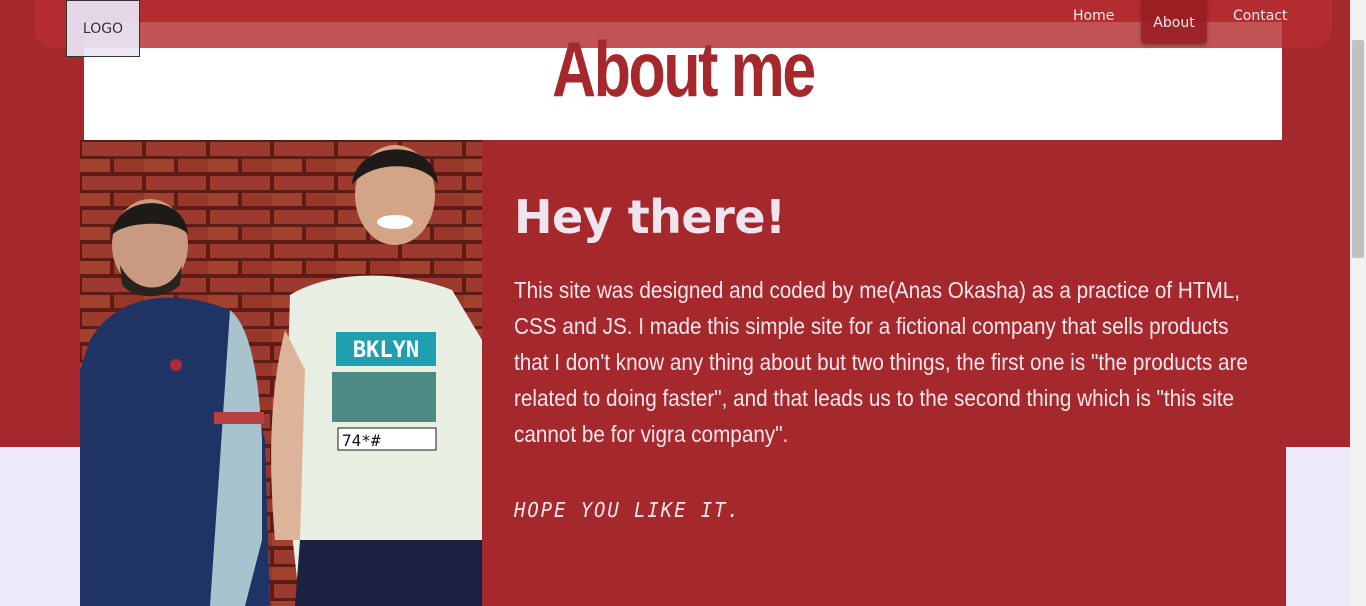 The width and height of the screenshot is (1366, 606). I want to click on nav-home-link: Home, so click(1093, 16).